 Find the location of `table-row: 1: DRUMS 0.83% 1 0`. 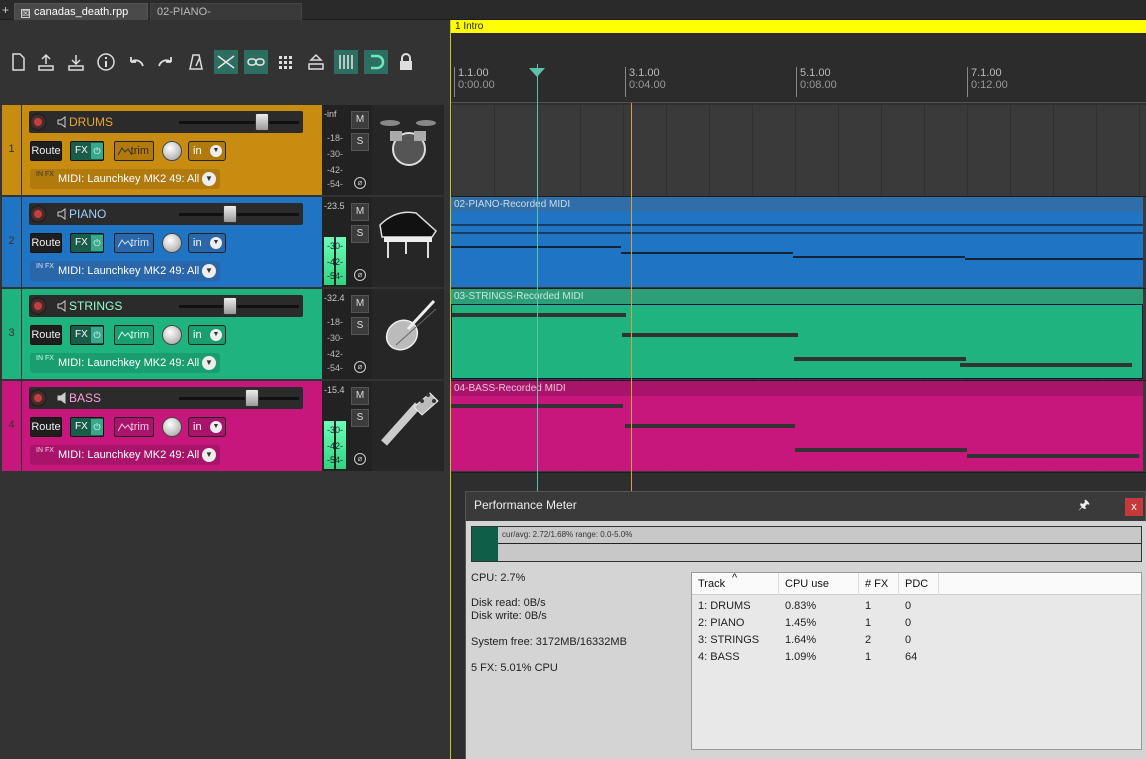

table-row: 1: DRUMS 0.83% 1 0 is located at coordinates (916, 606).